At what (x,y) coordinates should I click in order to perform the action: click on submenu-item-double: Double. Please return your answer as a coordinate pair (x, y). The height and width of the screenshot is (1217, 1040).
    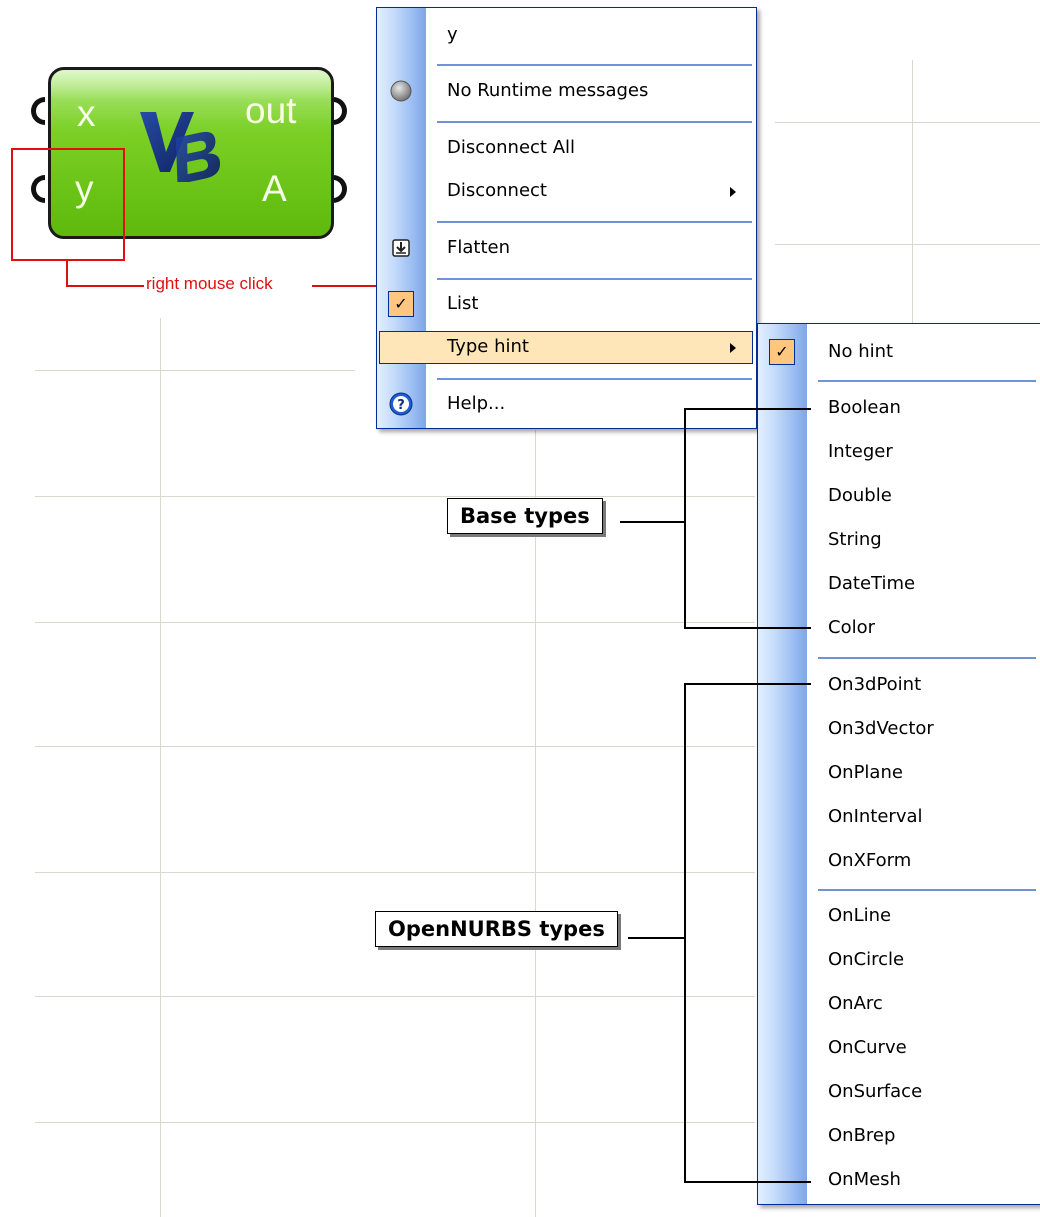
    Looking at the image, I should click on (899, 496).